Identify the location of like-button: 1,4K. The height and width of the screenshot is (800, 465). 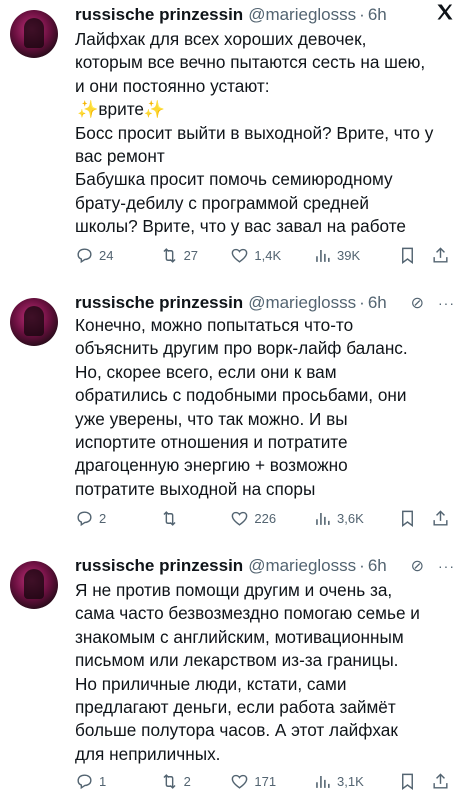
(271, 255).